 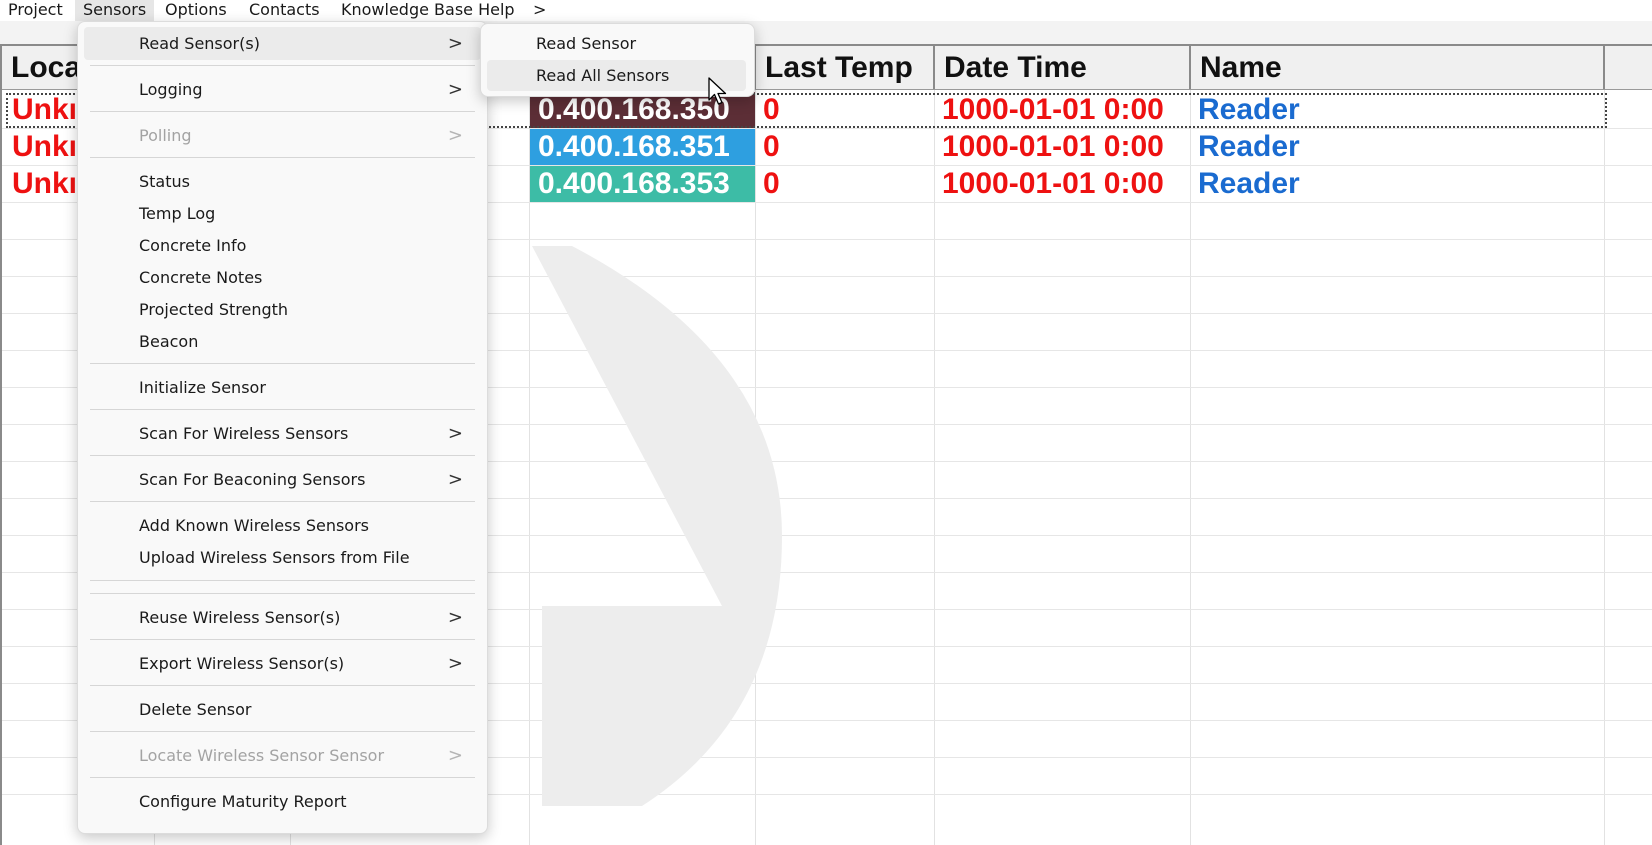 What do you see at coordinates (35, 10) in the screenshot?
I see `menu-project: Project` at bounding box center [35, 10].